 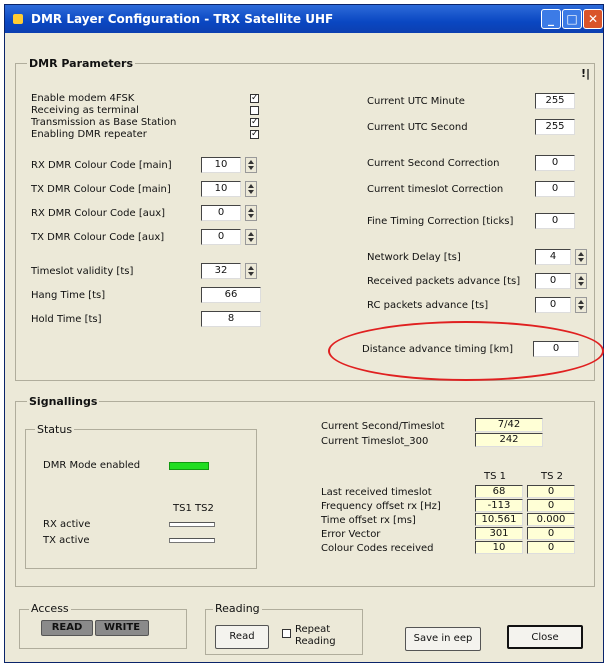 I want to click on ts1-value: 68, so click(x=499, y=491).